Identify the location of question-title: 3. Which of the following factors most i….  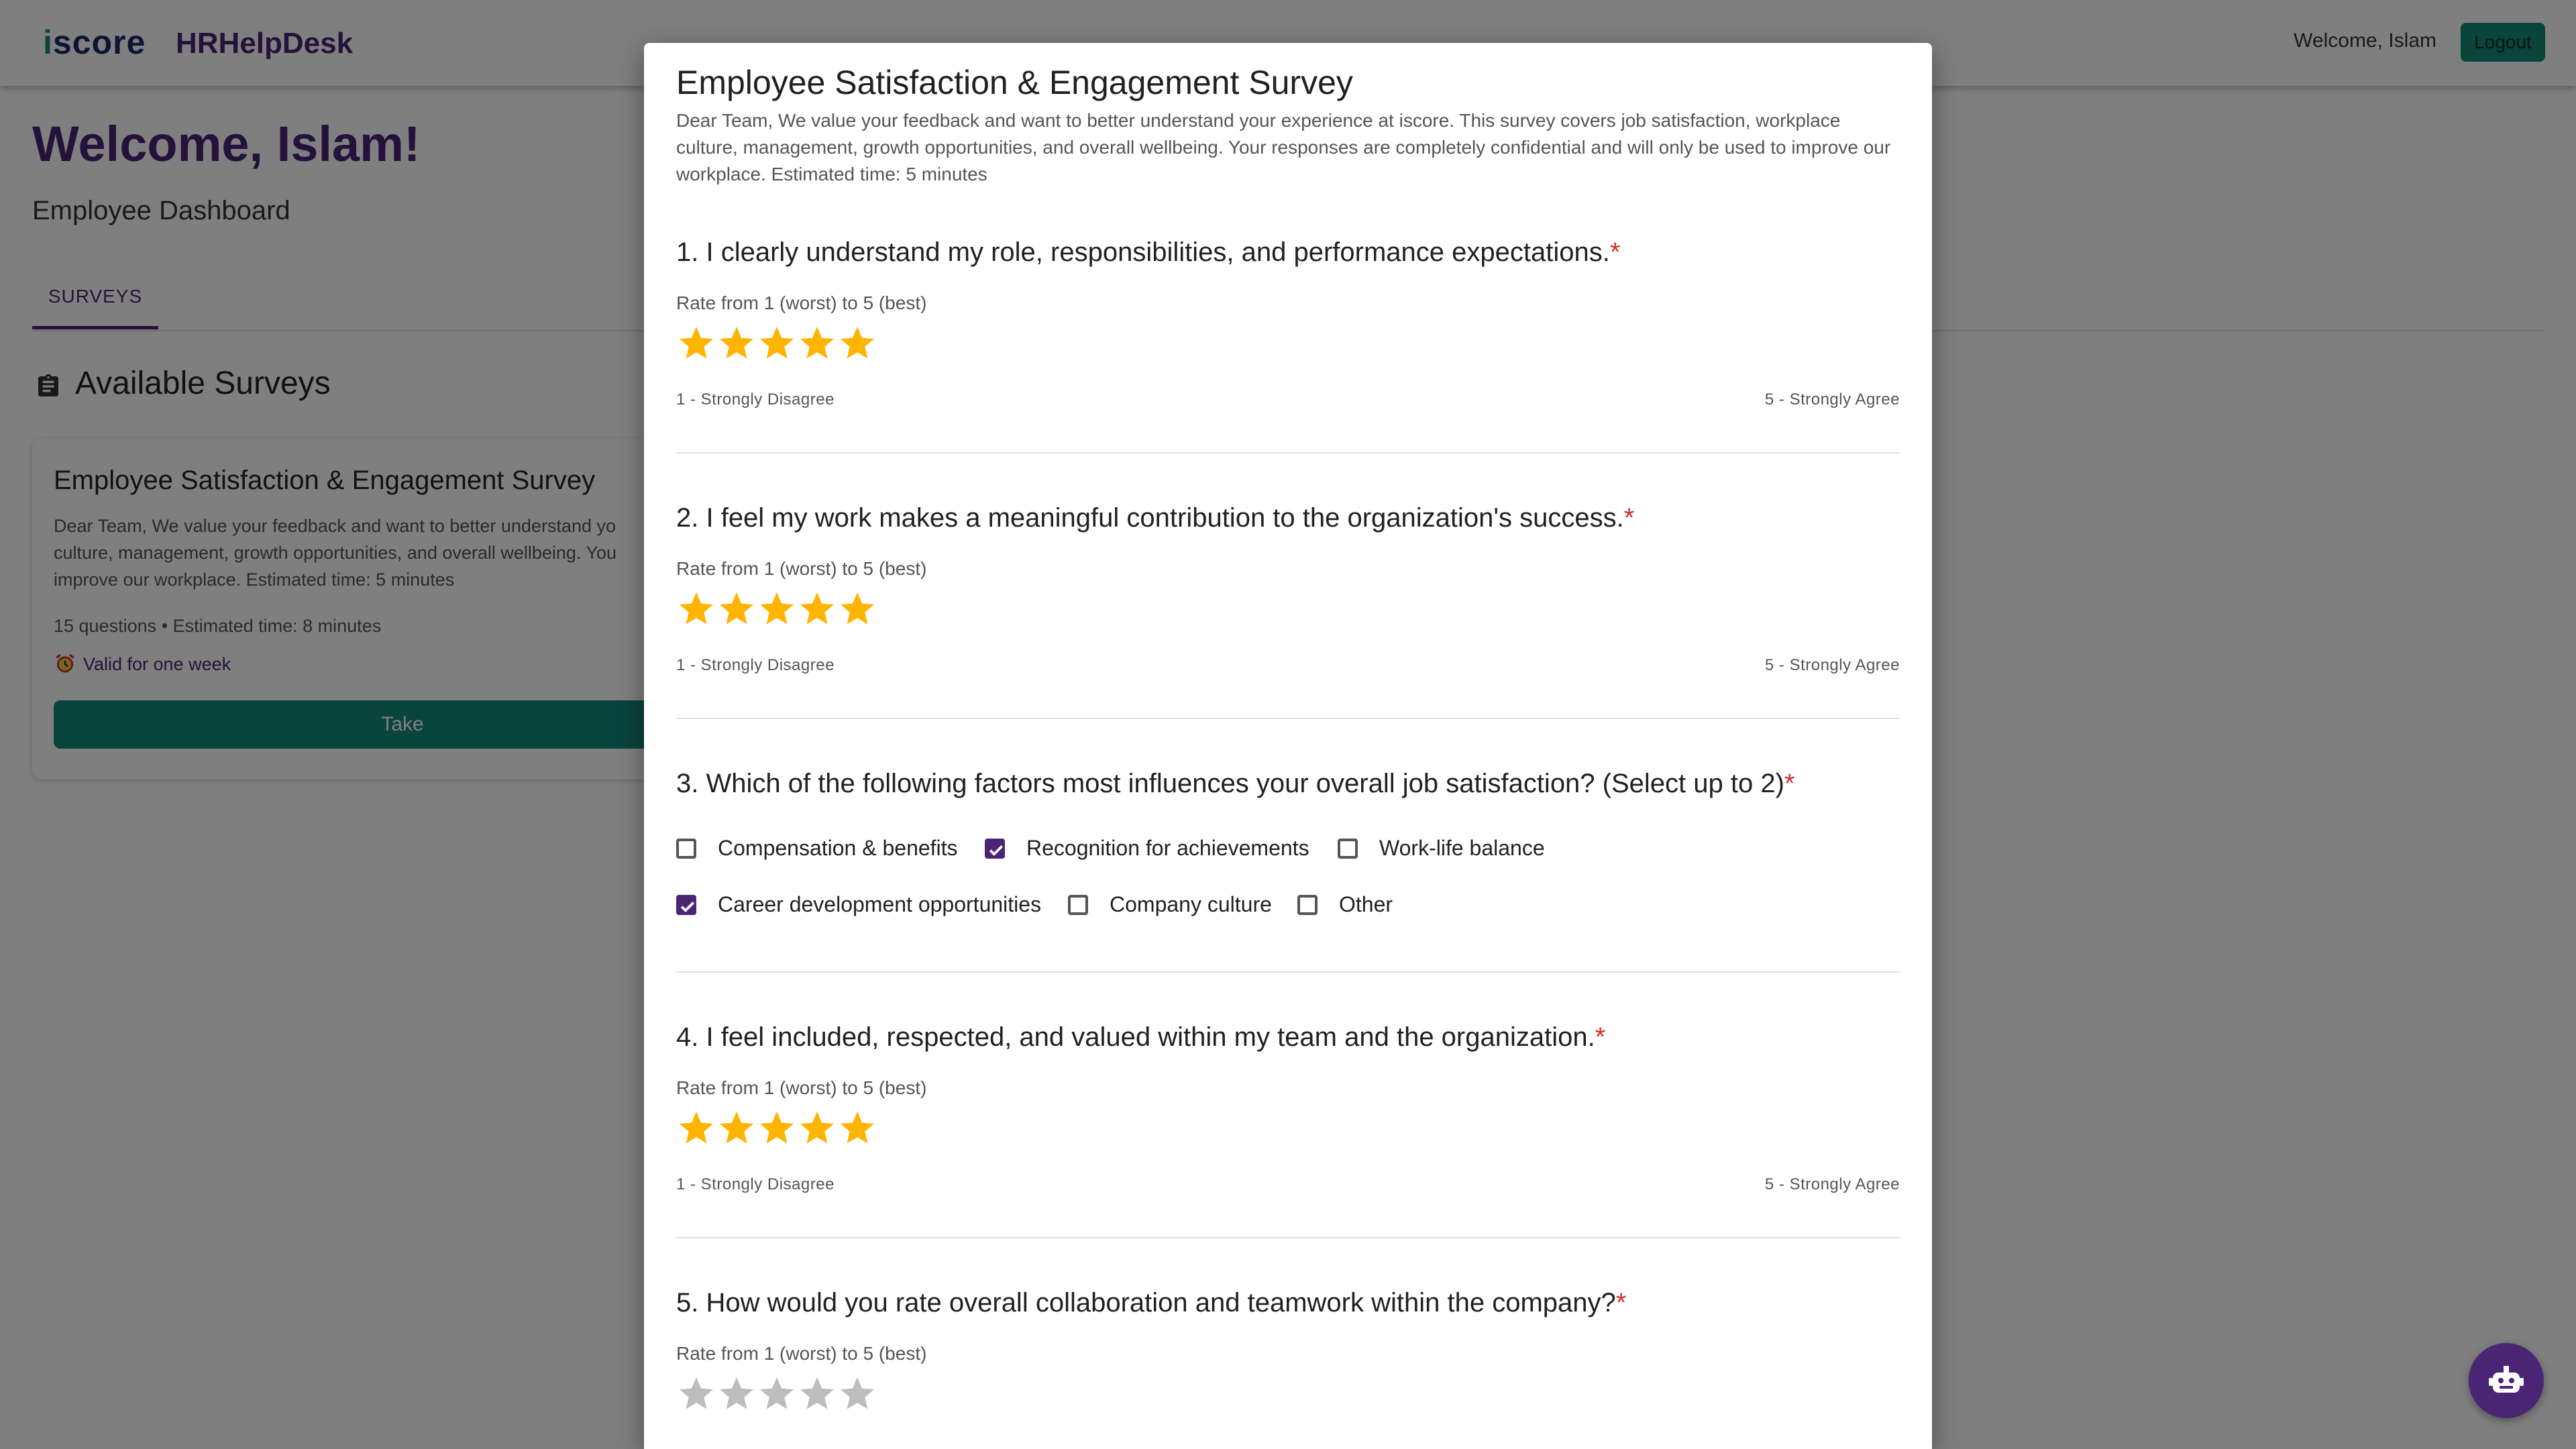
(1235, 784).